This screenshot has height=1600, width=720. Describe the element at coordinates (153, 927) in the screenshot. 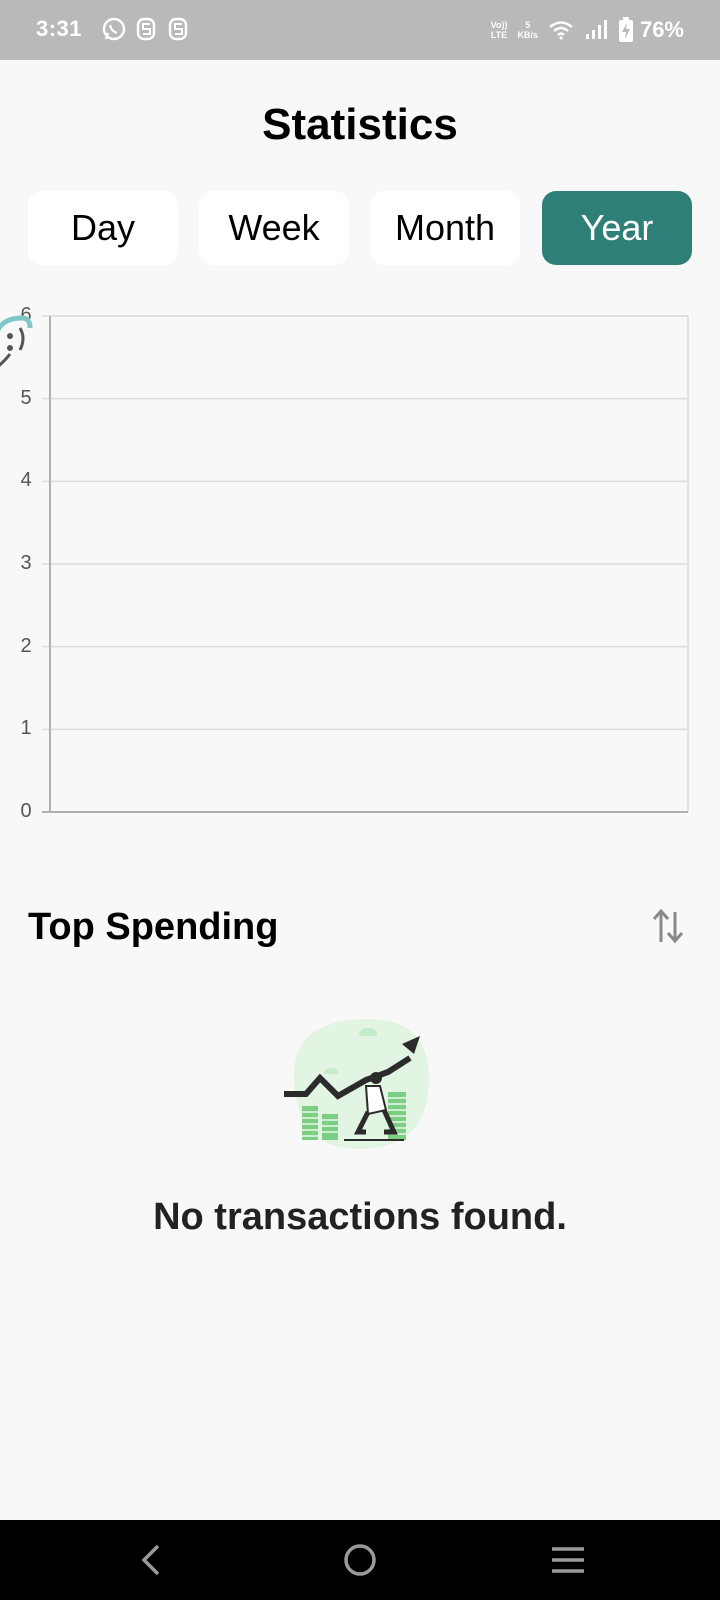

I see `section-title: Top Spending` at that location.